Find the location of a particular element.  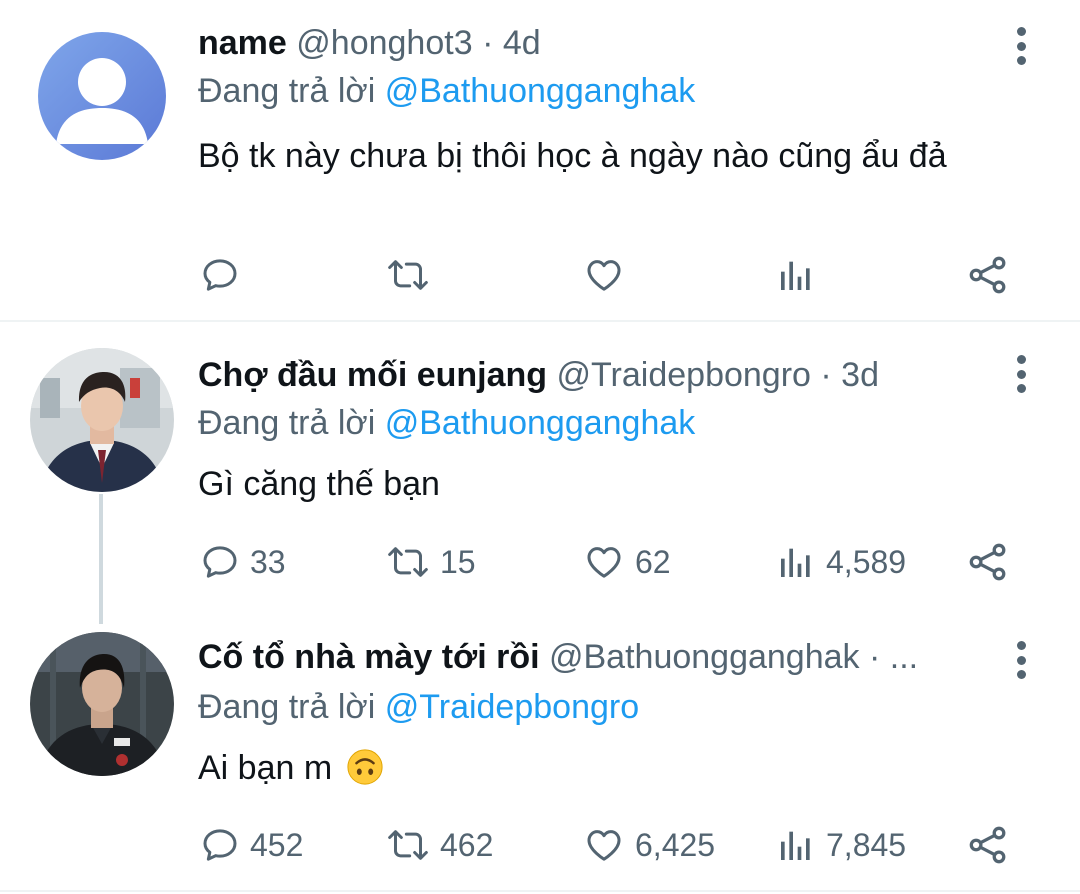

reply-count: 33 is located at coordinates (268, 561).